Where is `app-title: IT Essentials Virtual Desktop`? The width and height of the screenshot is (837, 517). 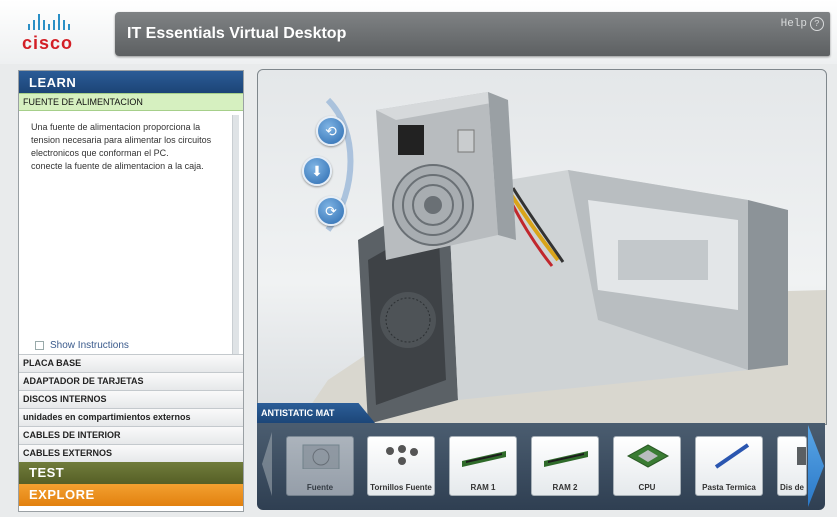
app-title: IT Essentials Virtual Desktop is located at coordinates (237, 33).